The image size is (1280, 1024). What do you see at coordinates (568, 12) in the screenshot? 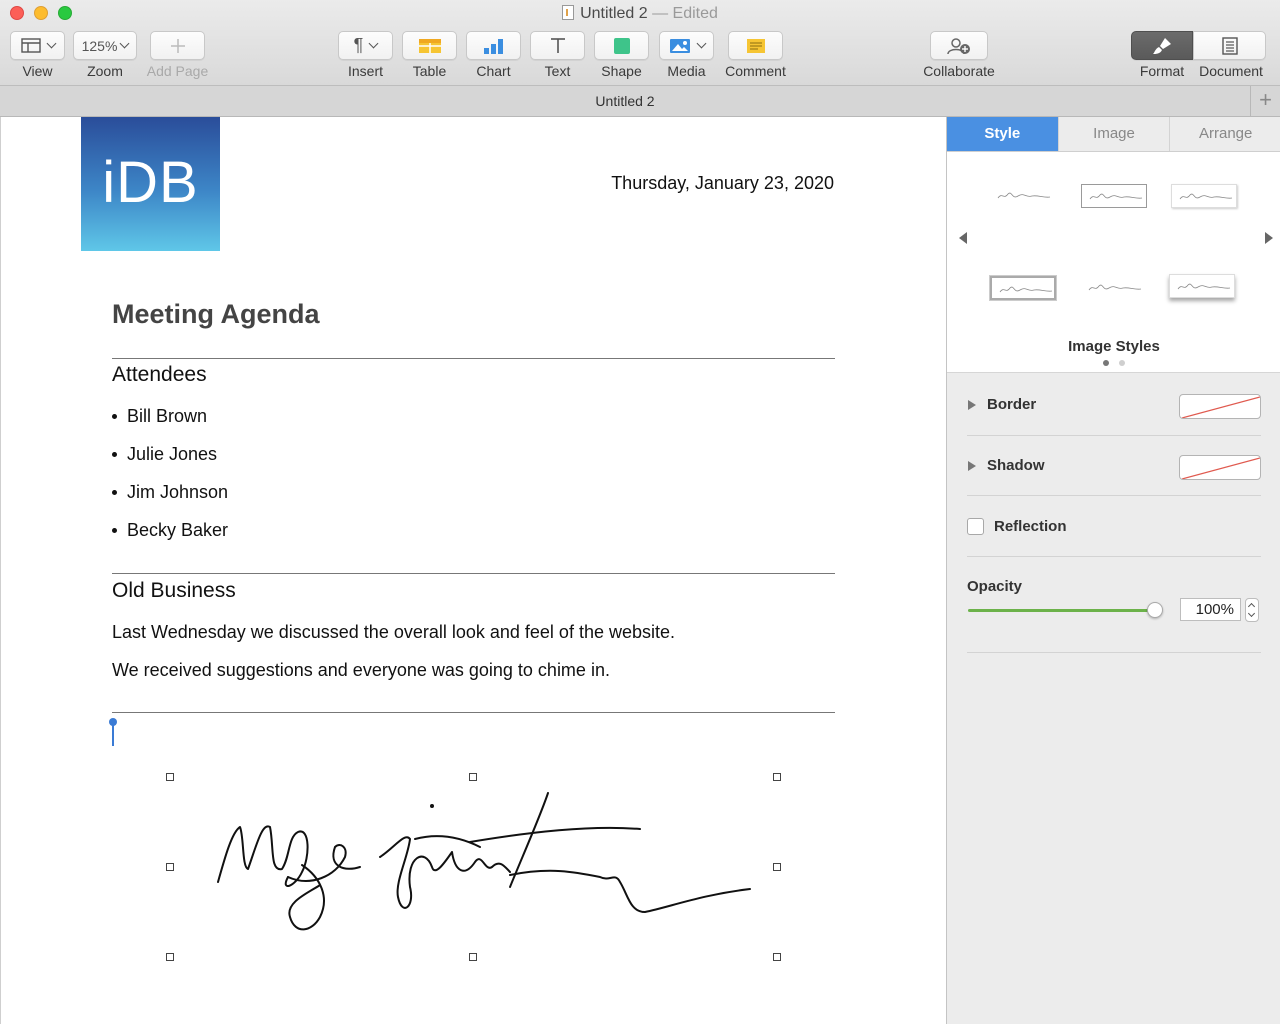
I see `document-icon` at bounding box center [568, 12].